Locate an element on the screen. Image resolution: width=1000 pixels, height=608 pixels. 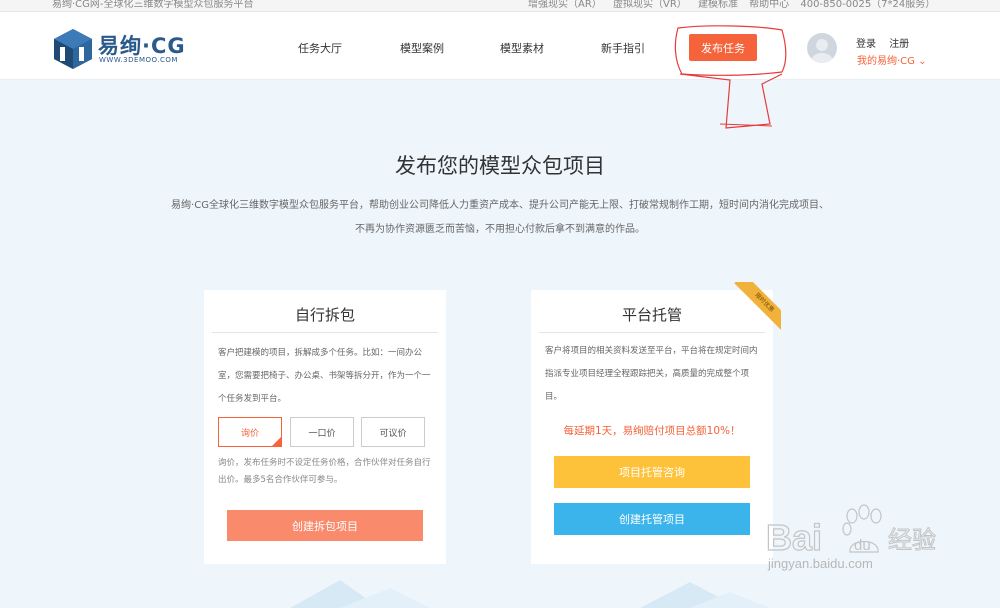
create-hosted-project-button: 创建托管项目 is located at coordinates (652, 519).